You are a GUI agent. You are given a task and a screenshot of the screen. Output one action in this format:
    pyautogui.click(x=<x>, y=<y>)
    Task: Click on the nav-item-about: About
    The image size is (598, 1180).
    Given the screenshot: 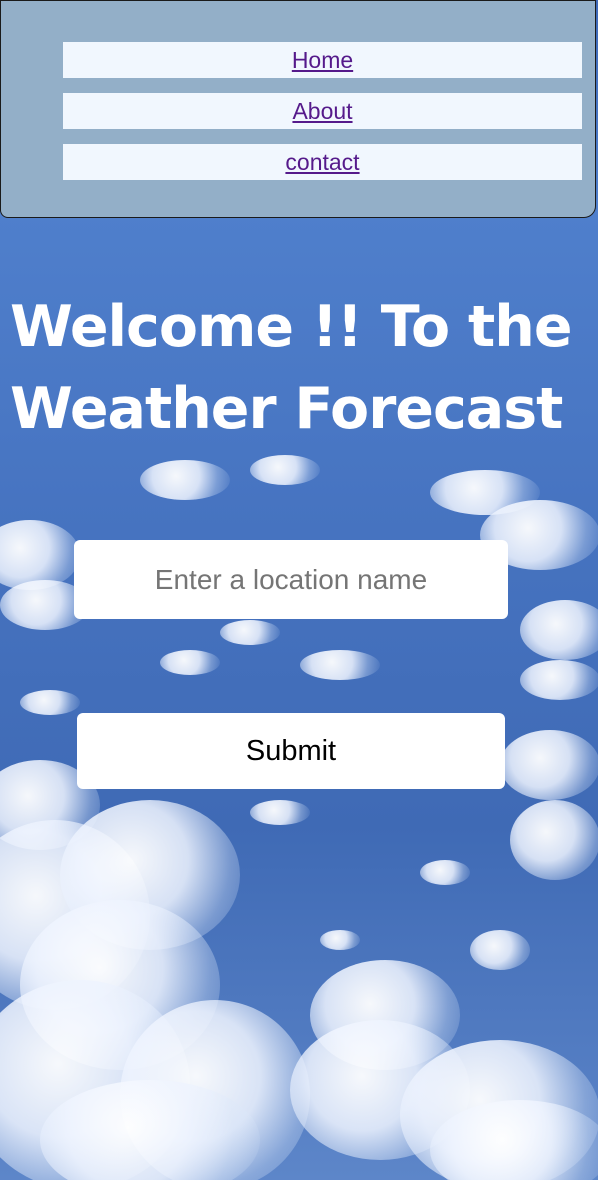 What is the action you would take?
    pyautogui.click(x=322, y=111)
    